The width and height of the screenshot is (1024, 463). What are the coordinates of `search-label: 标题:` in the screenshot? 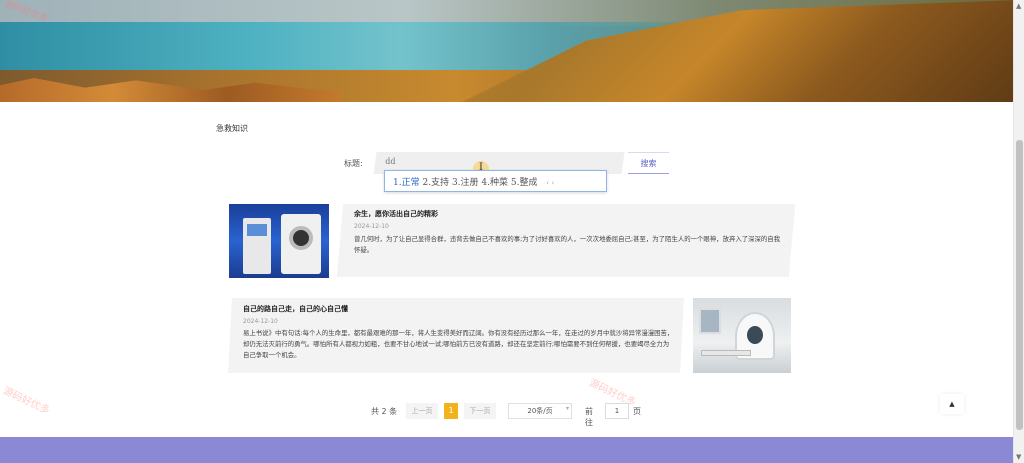 It's located at (353, 163).